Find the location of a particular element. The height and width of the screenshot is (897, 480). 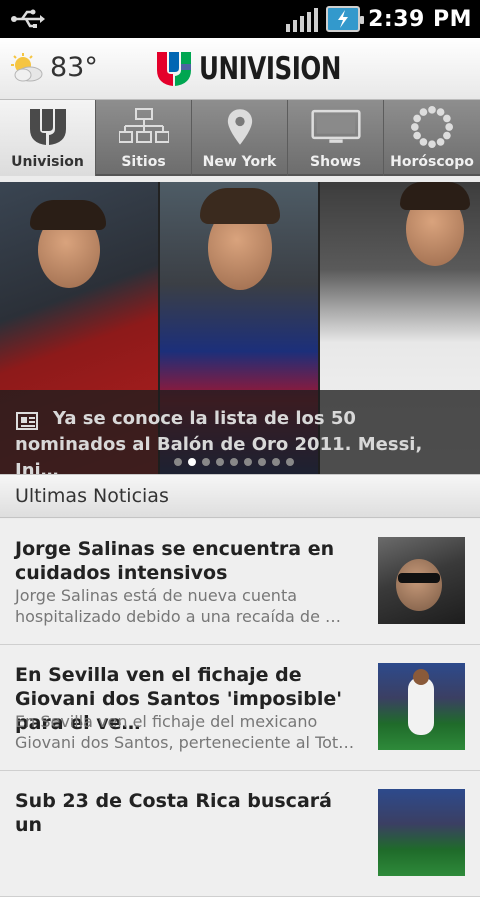

tab-label: Sitios is located at coordinates (143, 162).